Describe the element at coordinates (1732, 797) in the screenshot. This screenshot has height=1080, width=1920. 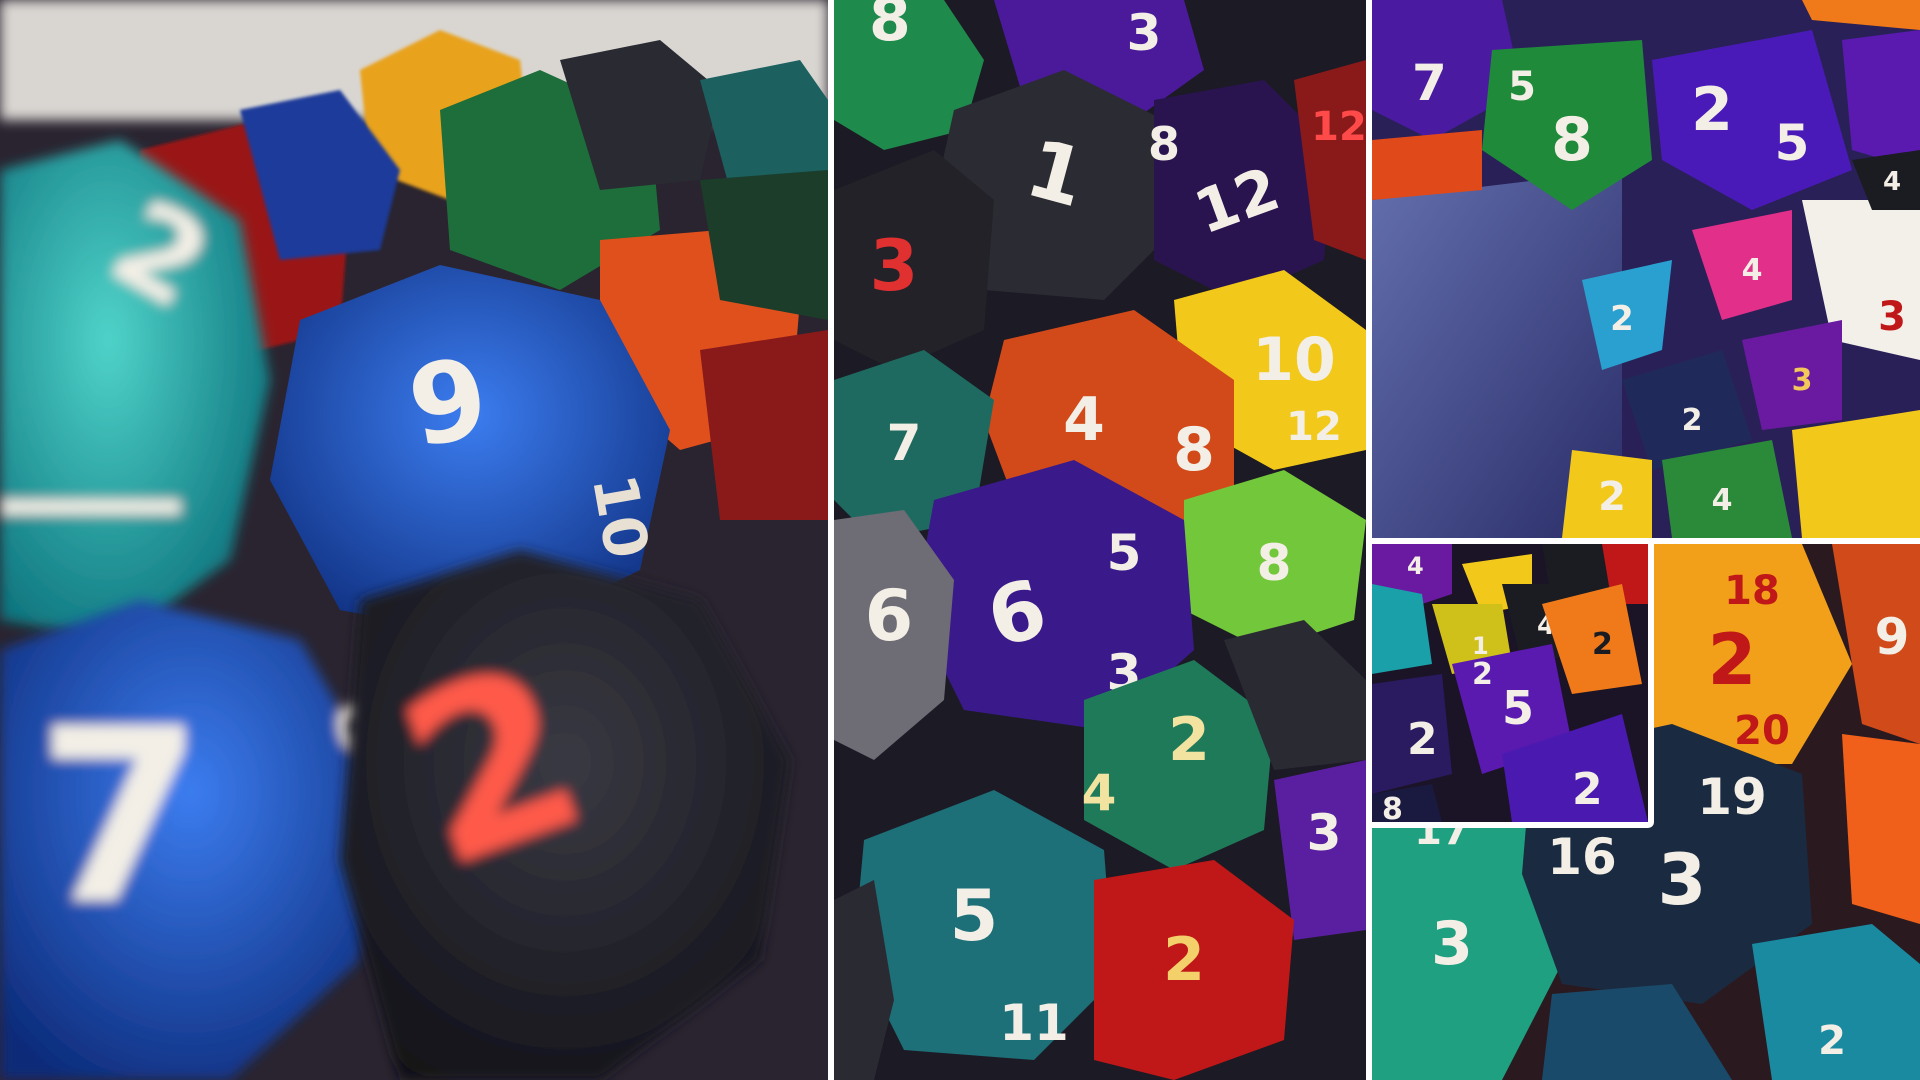
I see `svg-text: 19` at that location.